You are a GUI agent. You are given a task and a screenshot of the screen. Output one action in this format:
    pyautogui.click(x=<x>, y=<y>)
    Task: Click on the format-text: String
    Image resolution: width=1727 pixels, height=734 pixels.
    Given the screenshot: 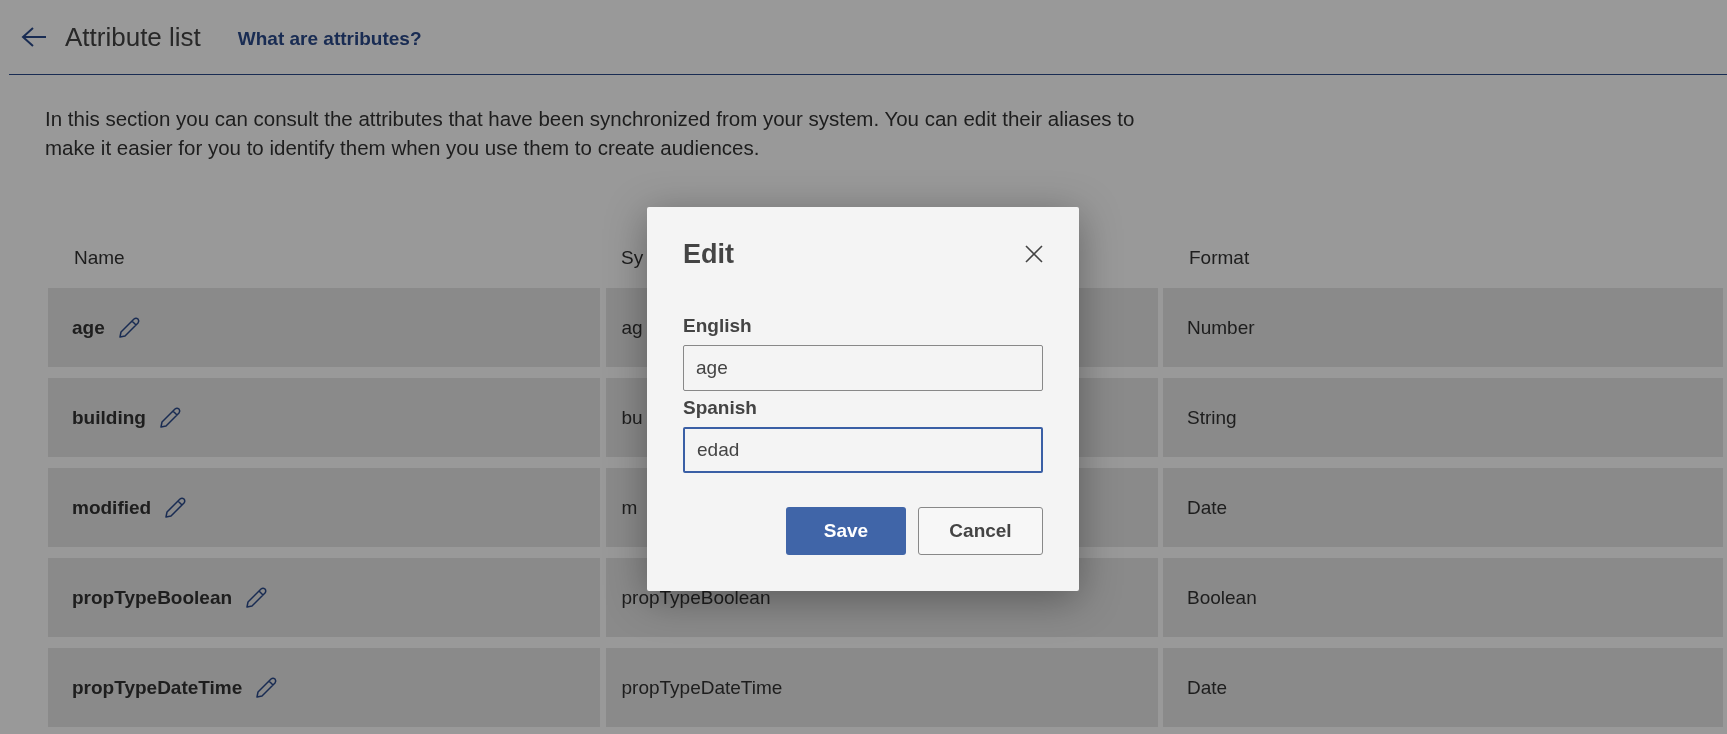 What is the action you would take?
    pyautogui.click(x=1212, y=417)
    